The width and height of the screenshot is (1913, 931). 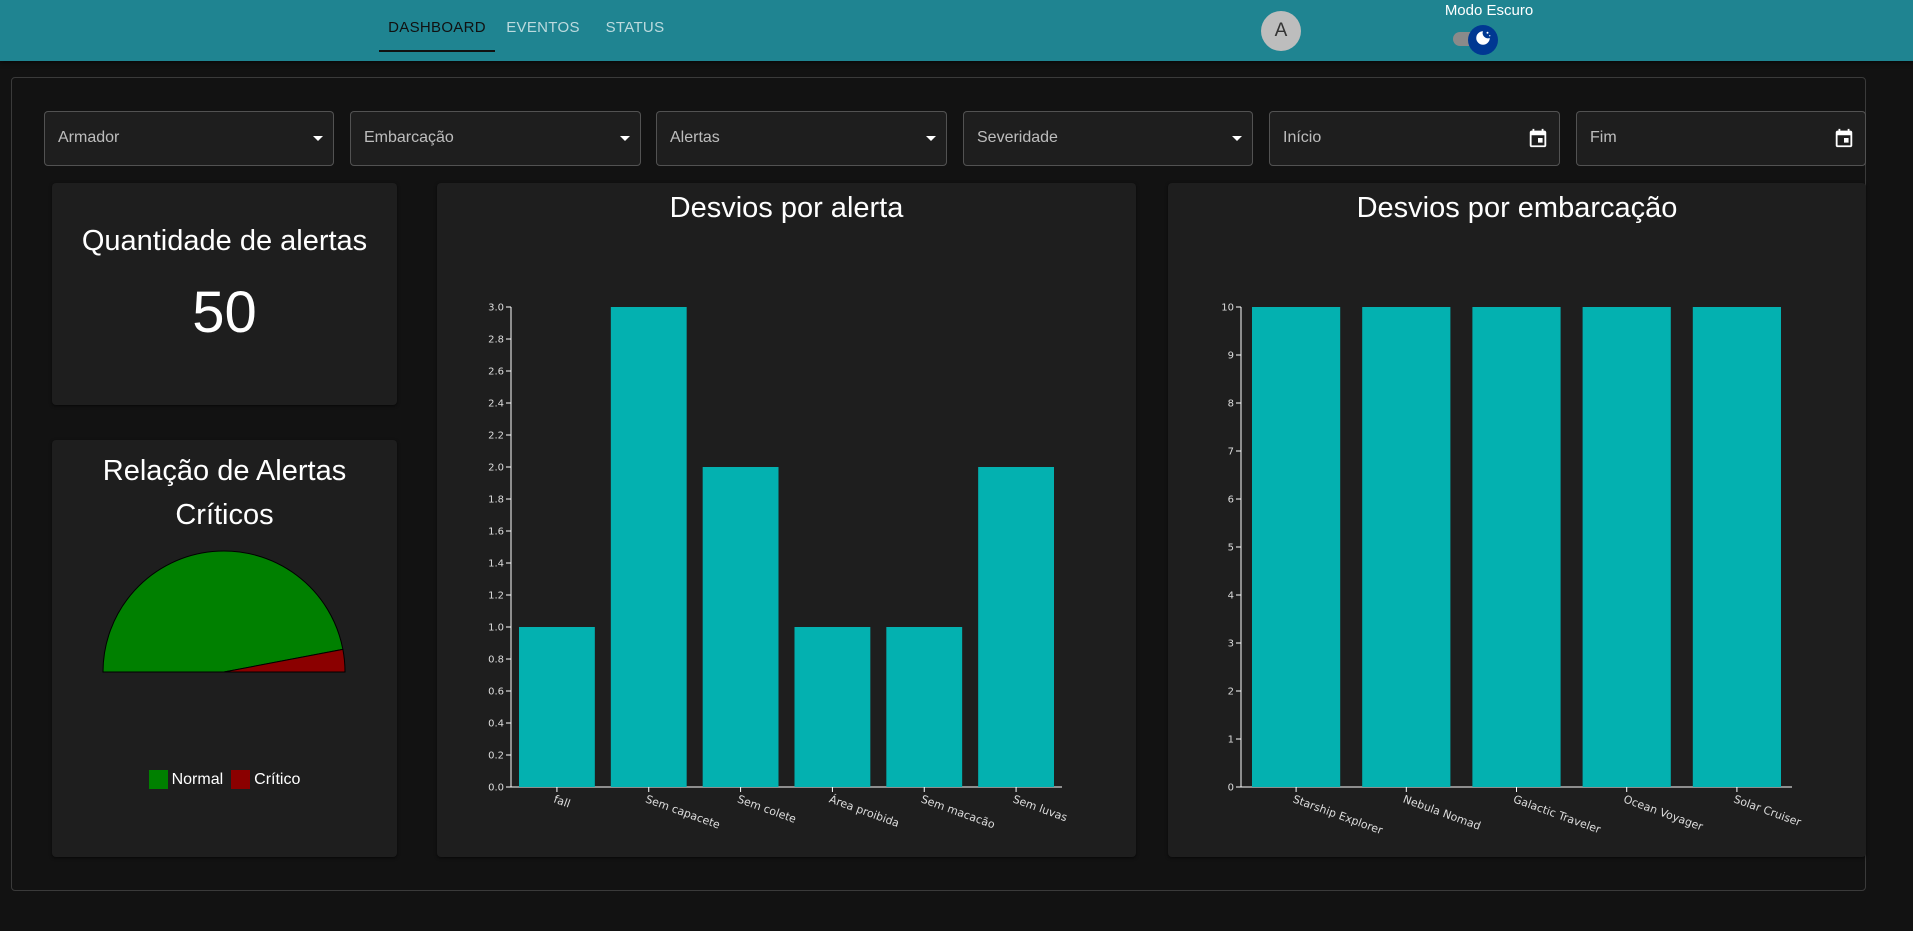 What do you see at coordinates (1017, 137) in the screenshot?
I see `severidade-label: Severidade` at bounding box center [1017, 137].